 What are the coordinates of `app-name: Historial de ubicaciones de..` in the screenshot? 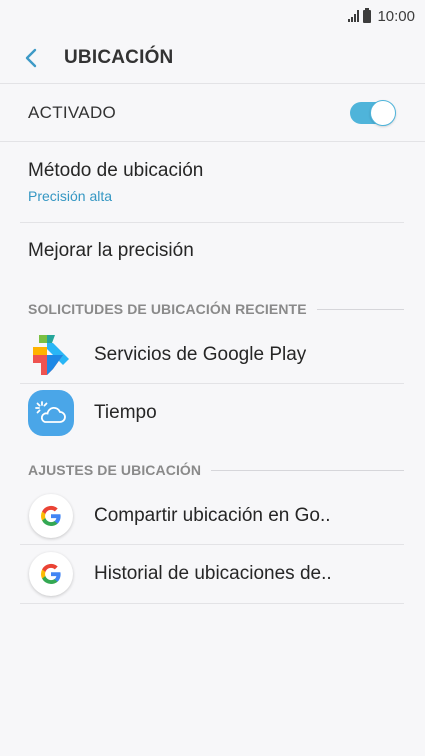 It's located at (213, 573).